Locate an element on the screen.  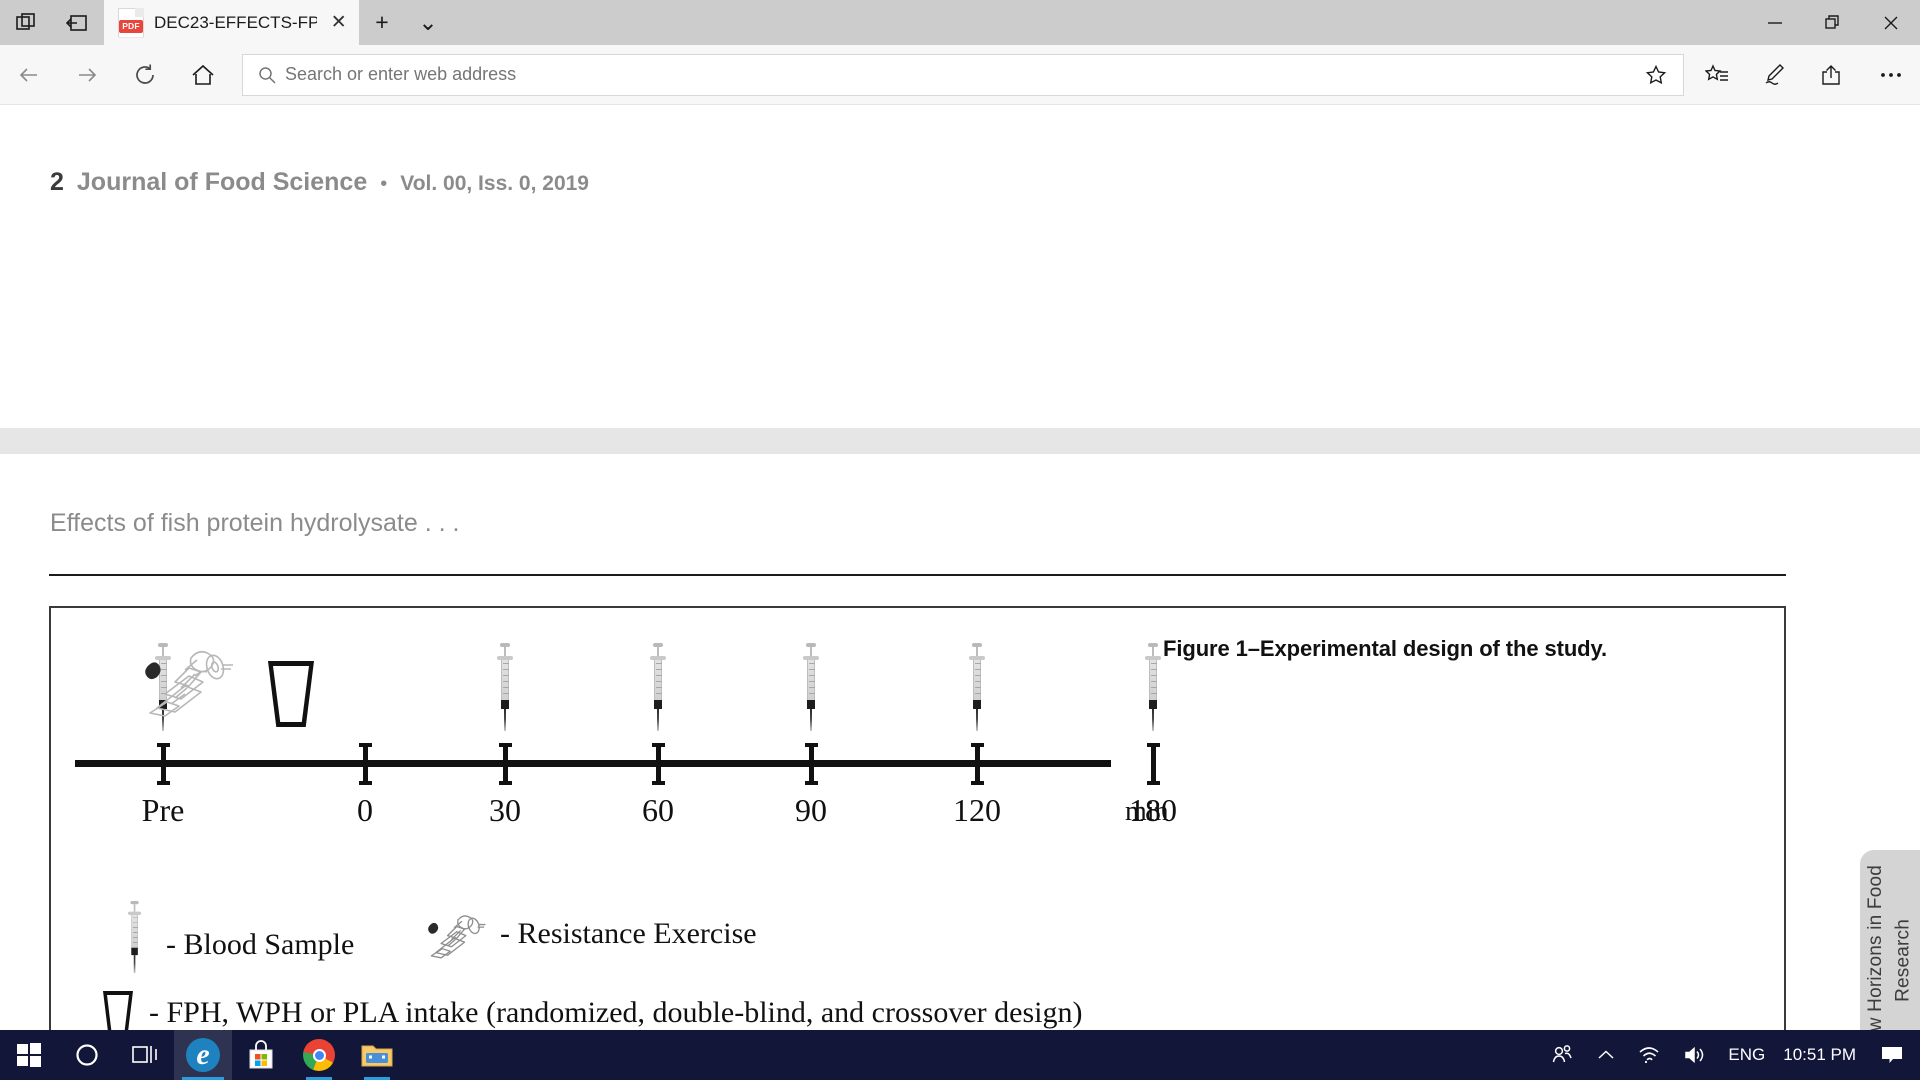
search-input is located at coordinates (959, 74).